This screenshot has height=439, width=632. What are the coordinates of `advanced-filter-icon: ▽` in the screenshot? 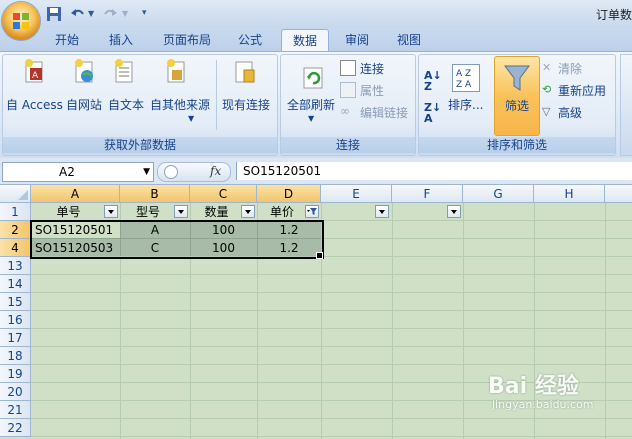 It's located at (546, 111).